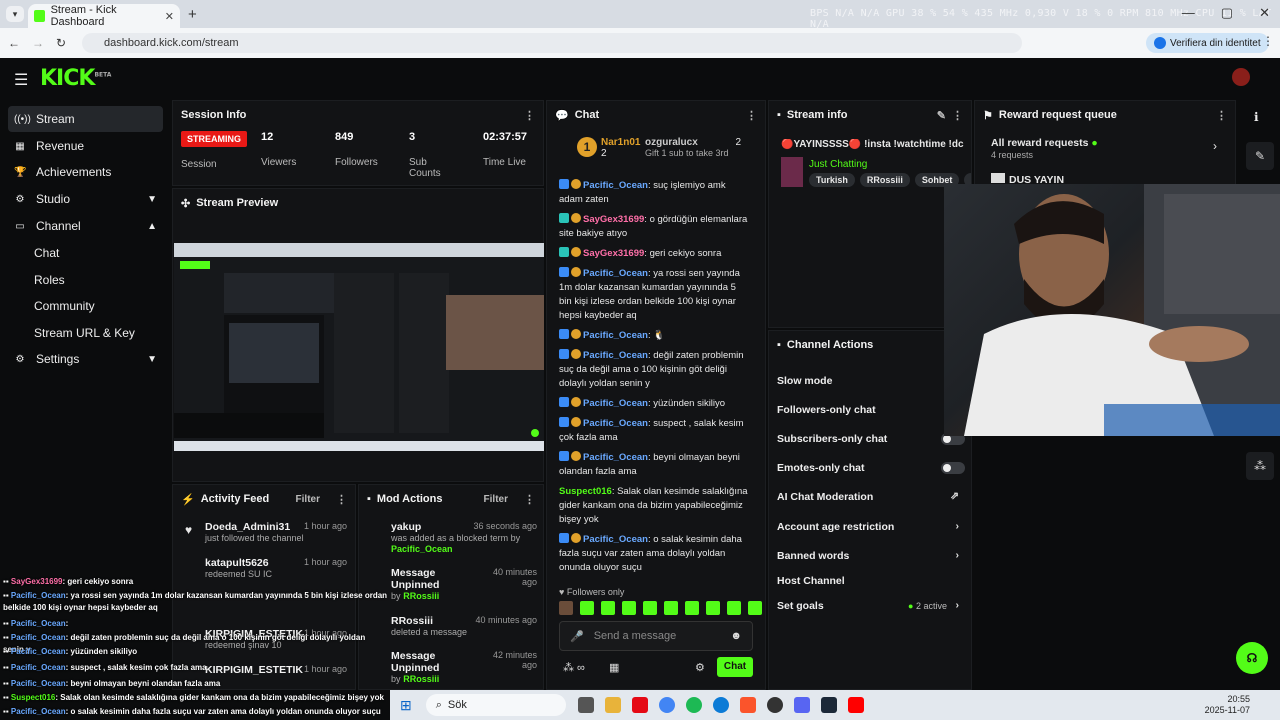 Image resolution: width=1280 pixels, height=720 pixels. What do you see at coordinates (104, 16) in the screenshot?
I see `browser-tab: Stream - Kick Dashboard ✕` at bounding box center [104, 16].